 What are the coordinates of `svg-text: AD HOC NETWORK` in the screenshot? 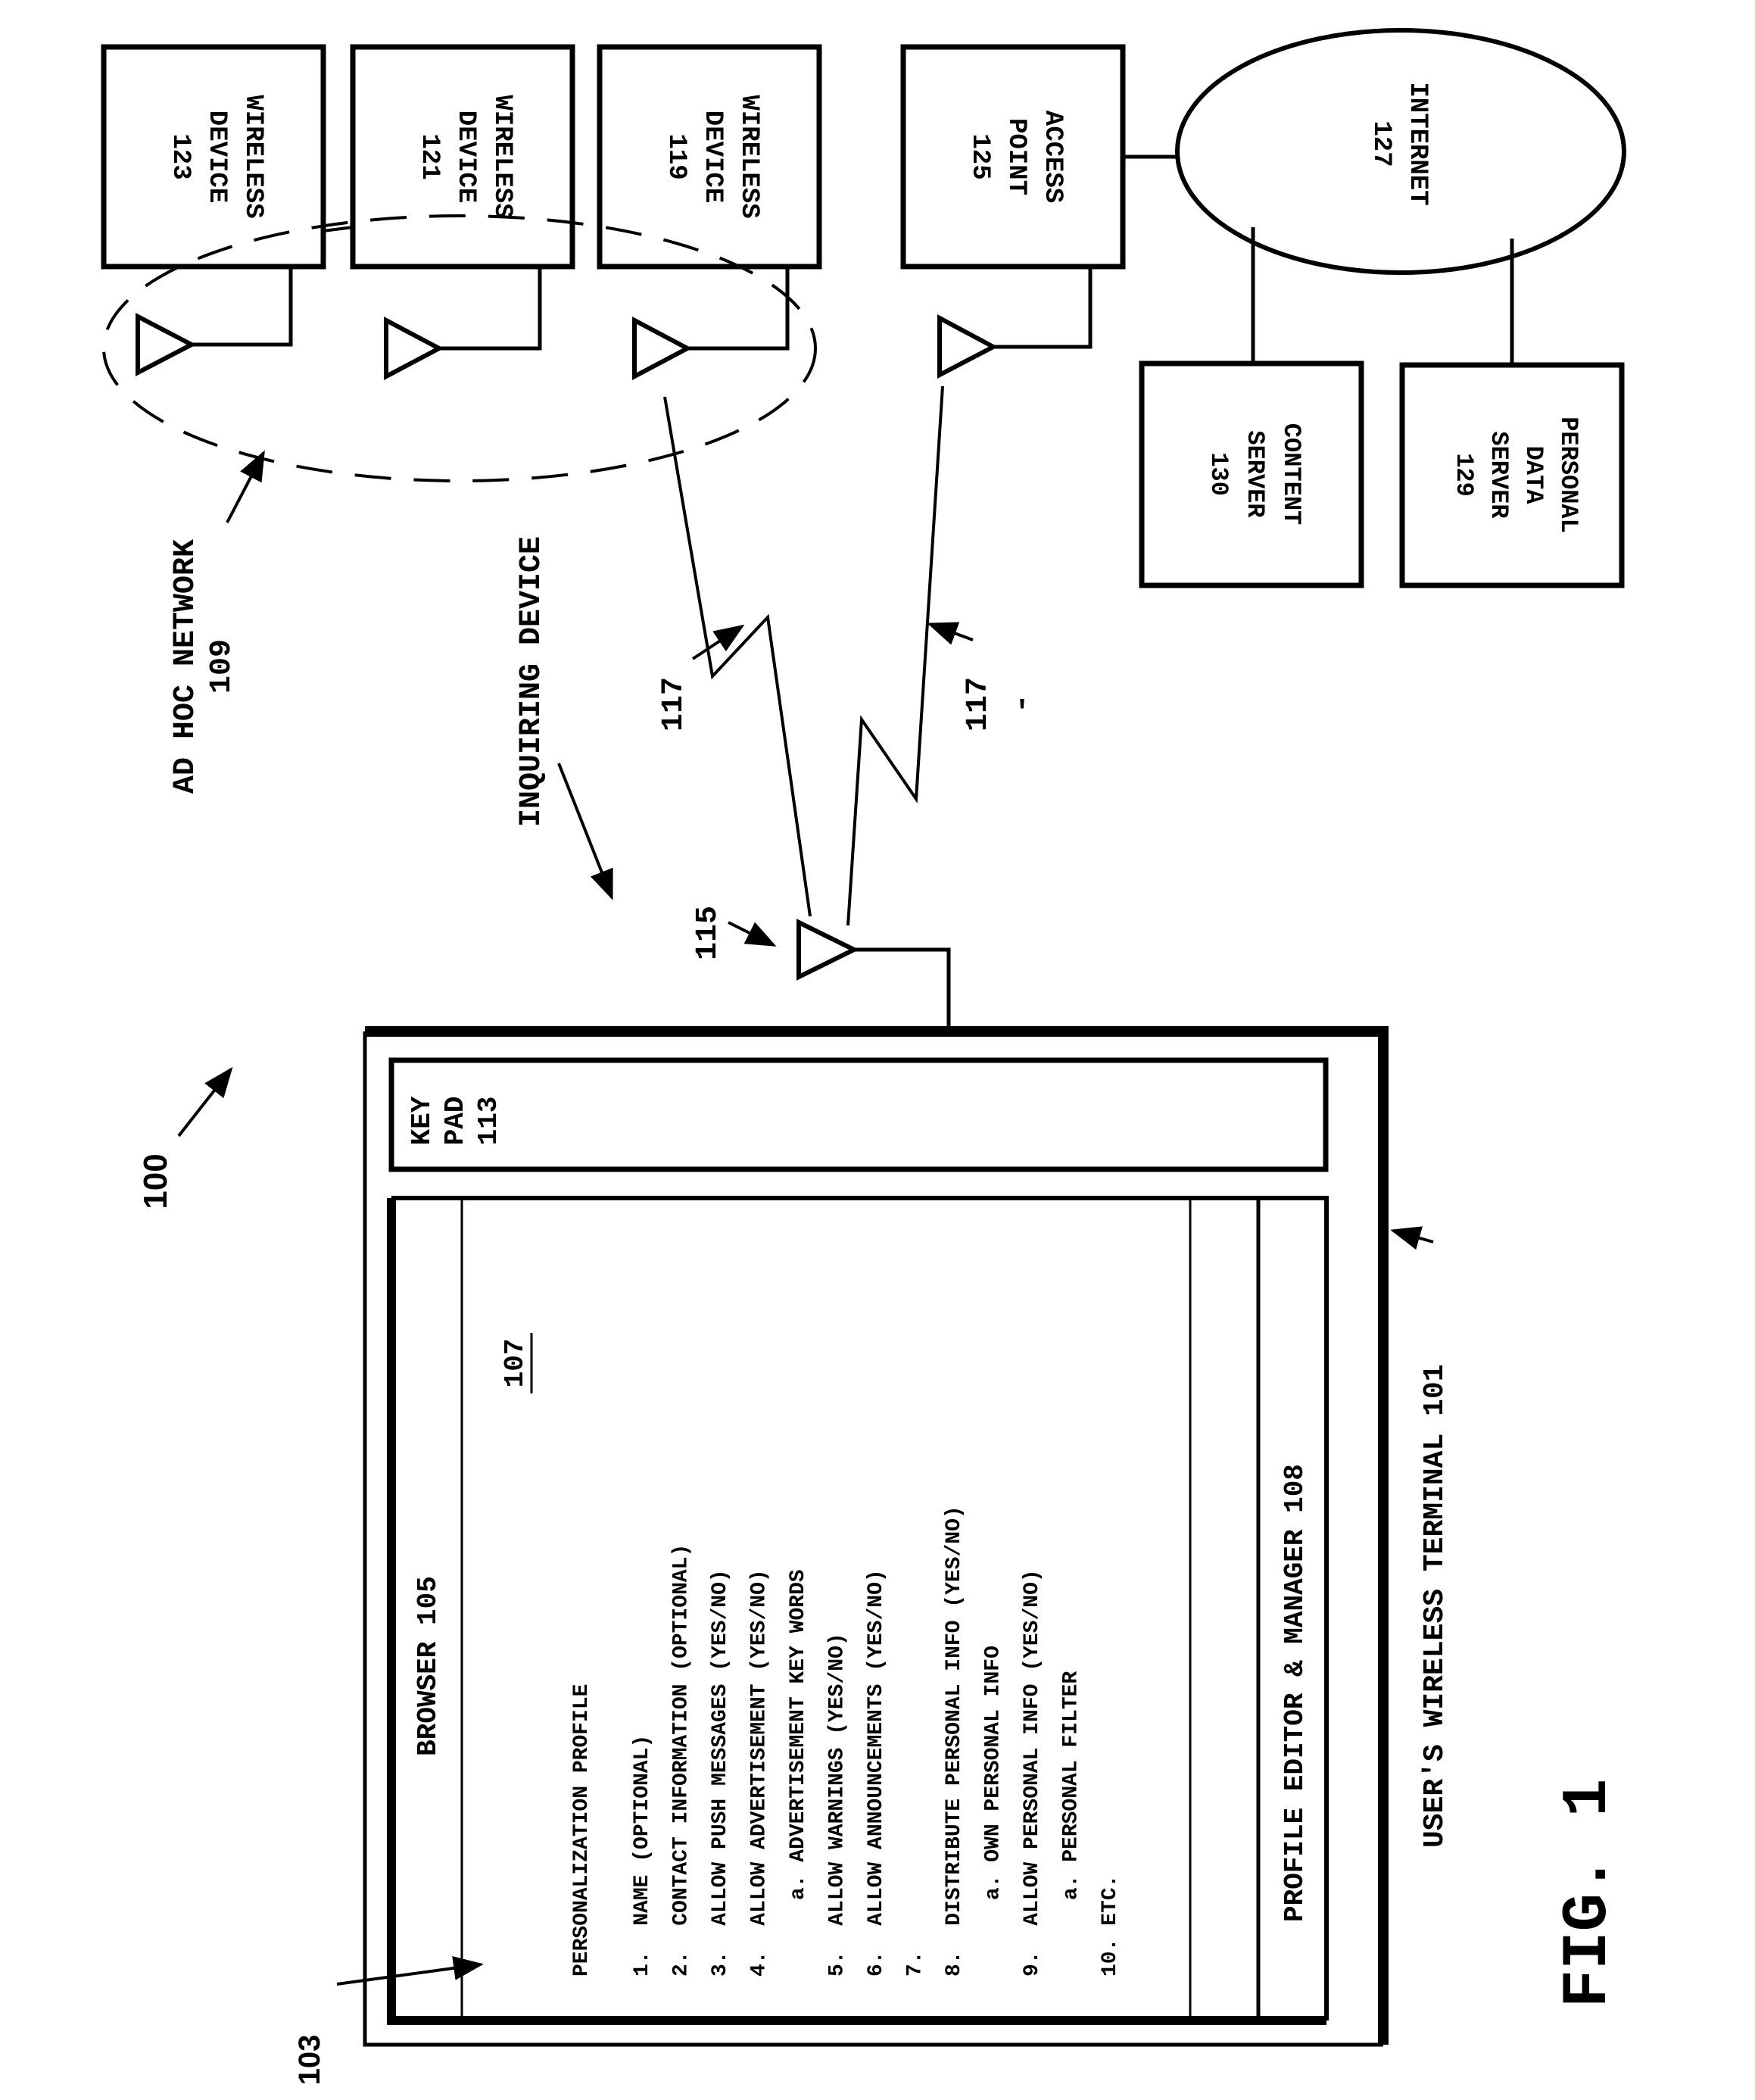 It's located at (186, 666).